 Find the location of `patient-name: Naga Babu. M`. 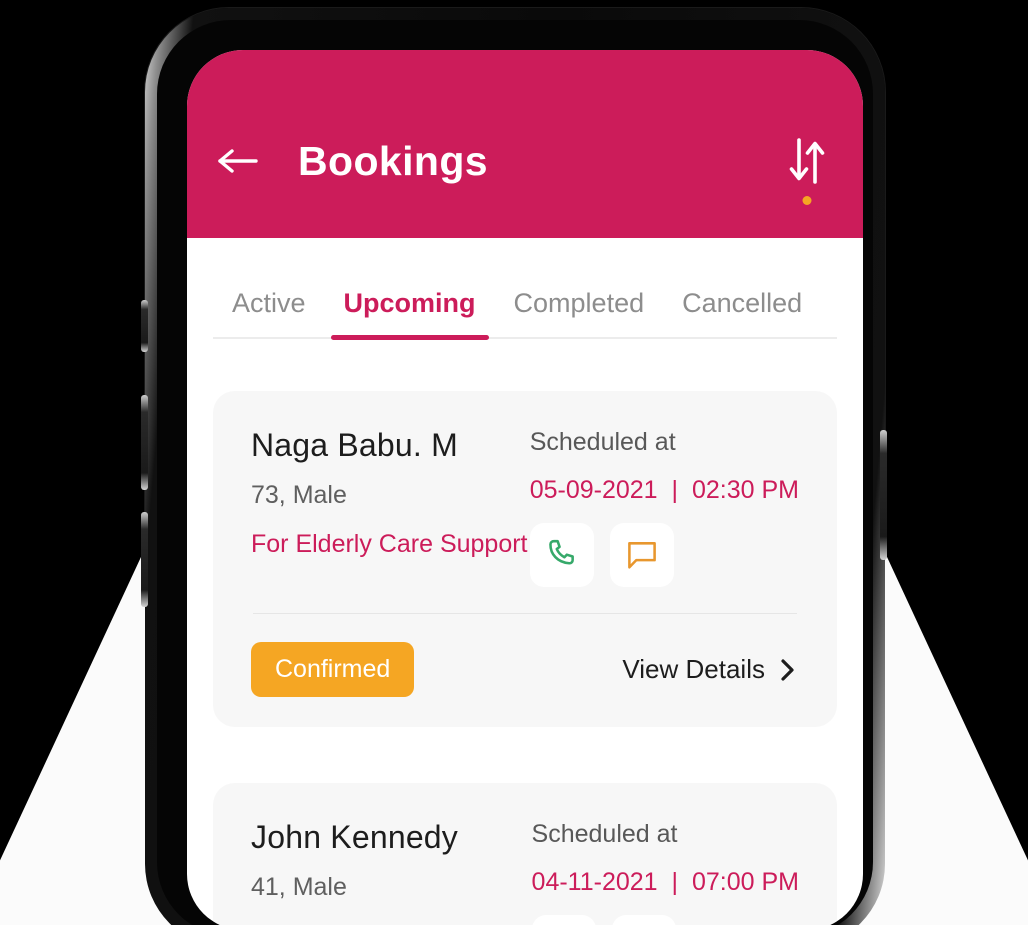

patient-name: Naga Babu. M is located at coordinates (354, 445).